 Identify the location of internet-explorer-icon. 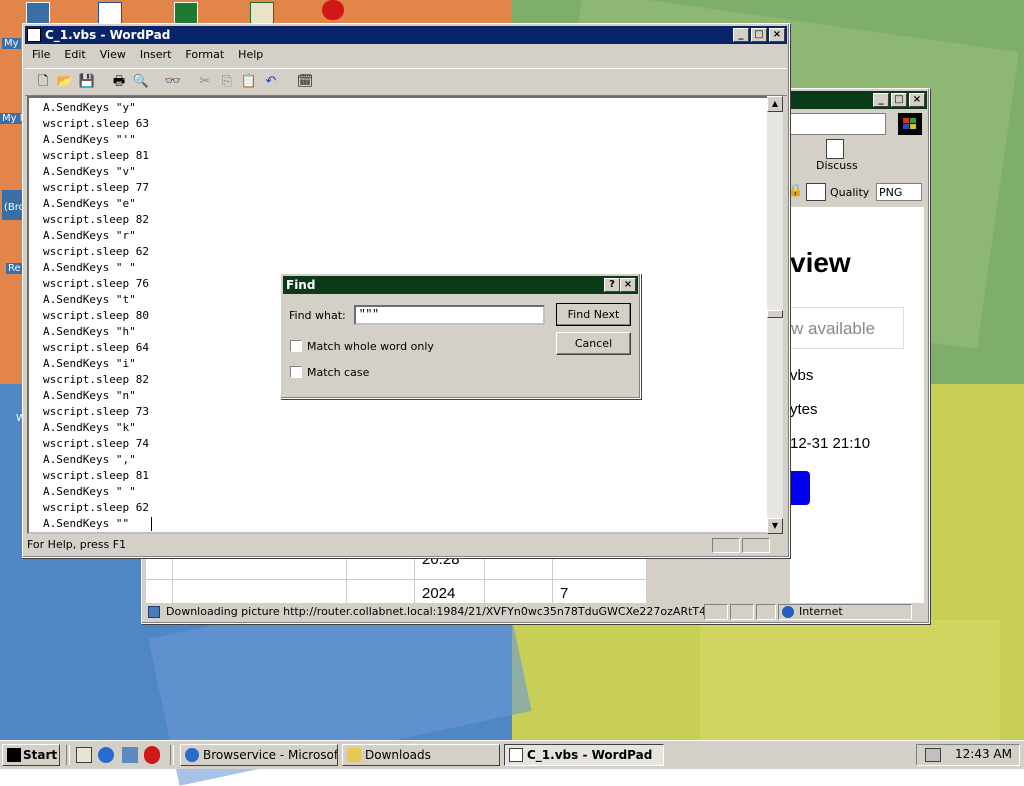
(106, 755).